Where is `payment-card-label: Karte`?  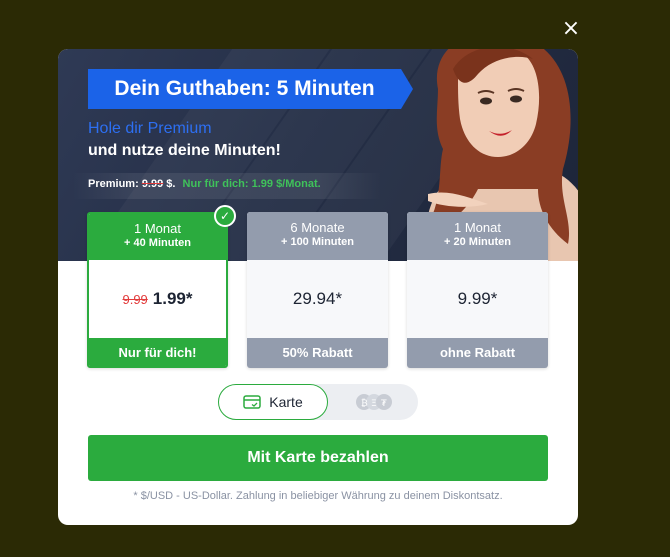 payment-card-label: Karte is located at coordinates (286, 402).